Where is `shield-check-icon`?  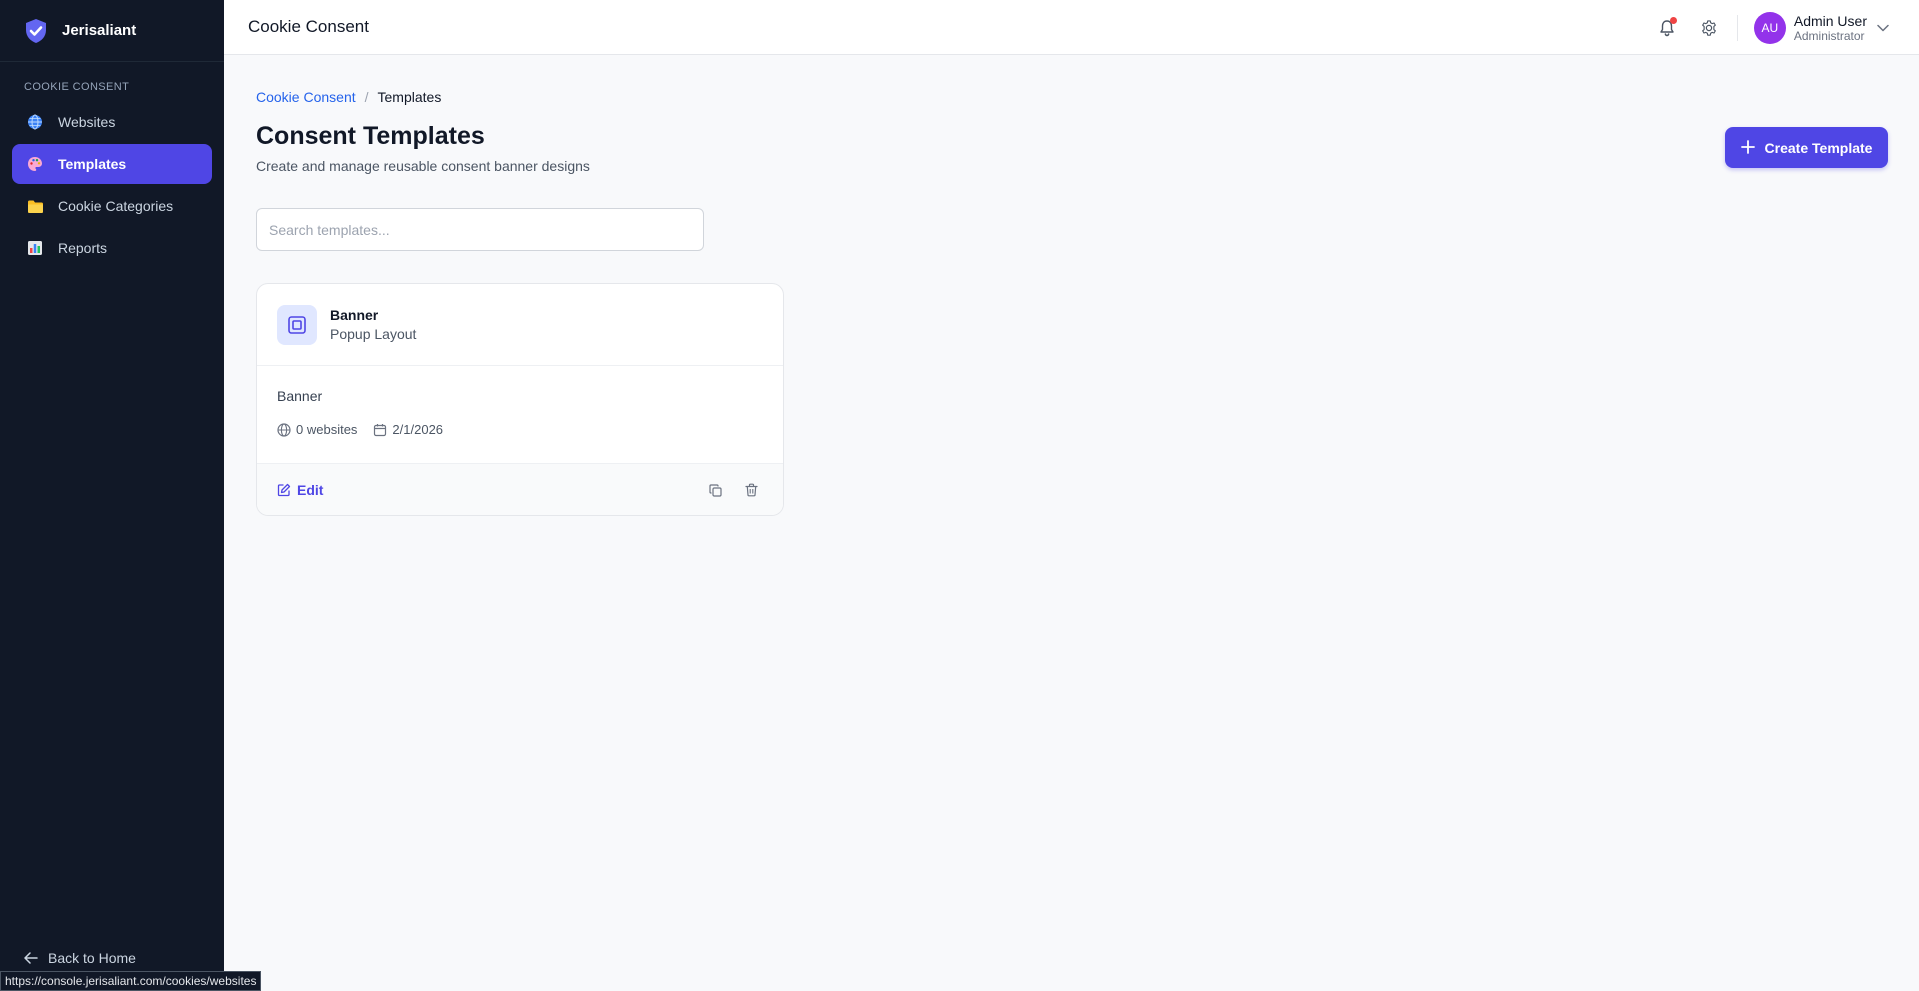 shield-check-icon is located at coordinates (36, 30).